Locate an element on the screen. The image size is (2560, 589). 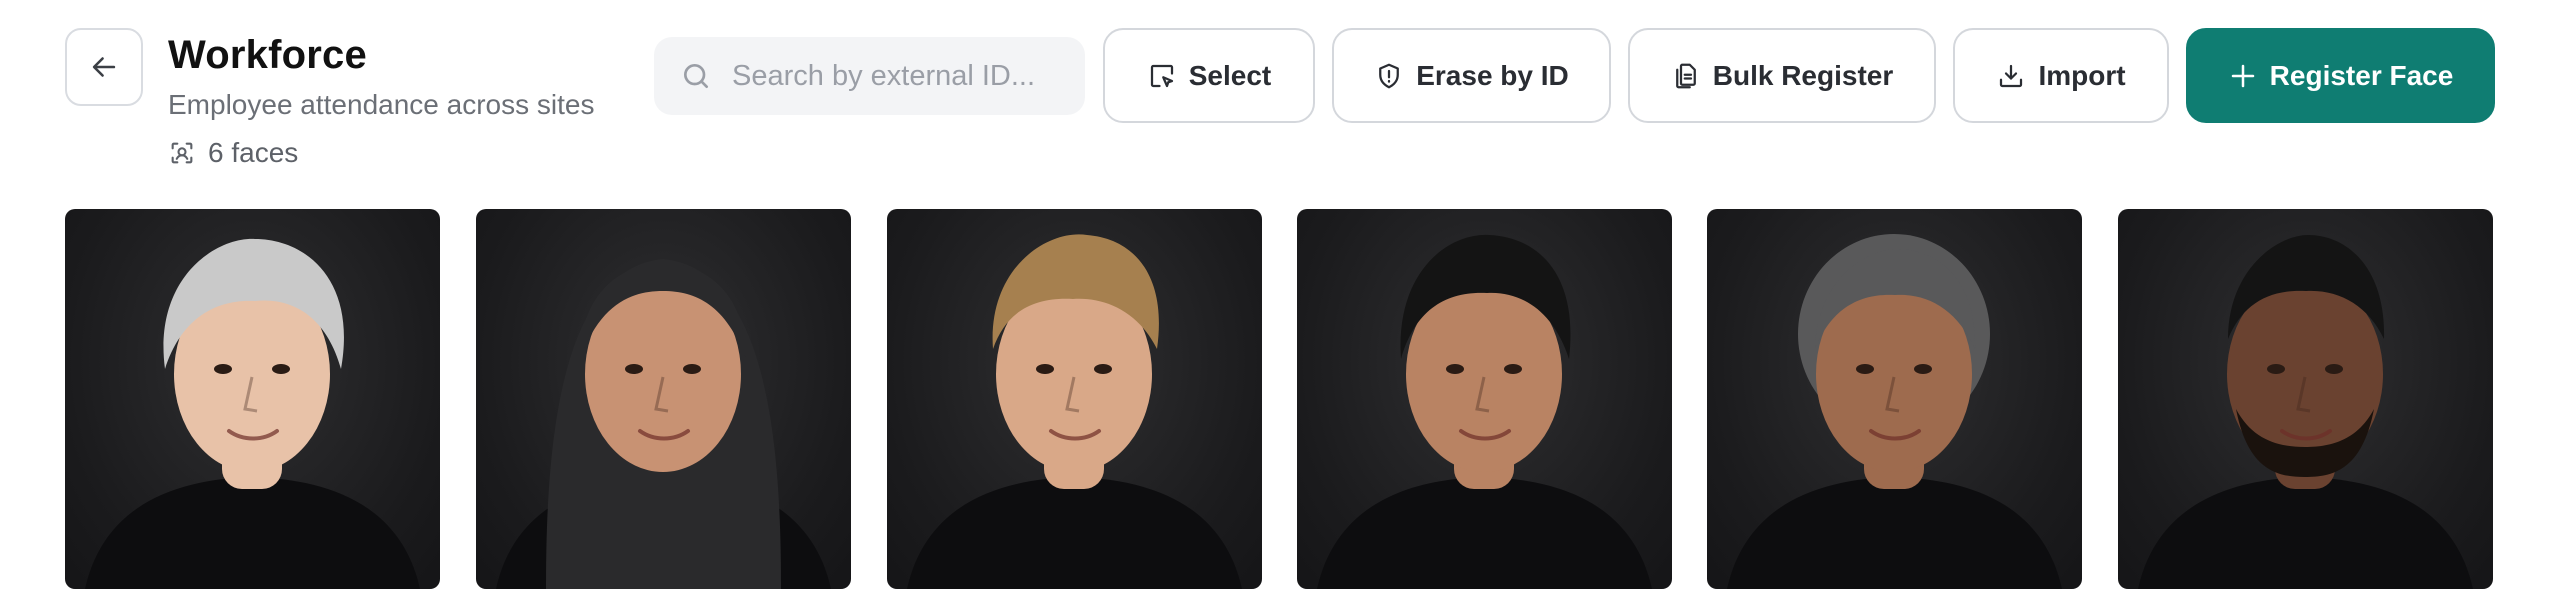
face-scan-icon is located at coordinates (182, 153).